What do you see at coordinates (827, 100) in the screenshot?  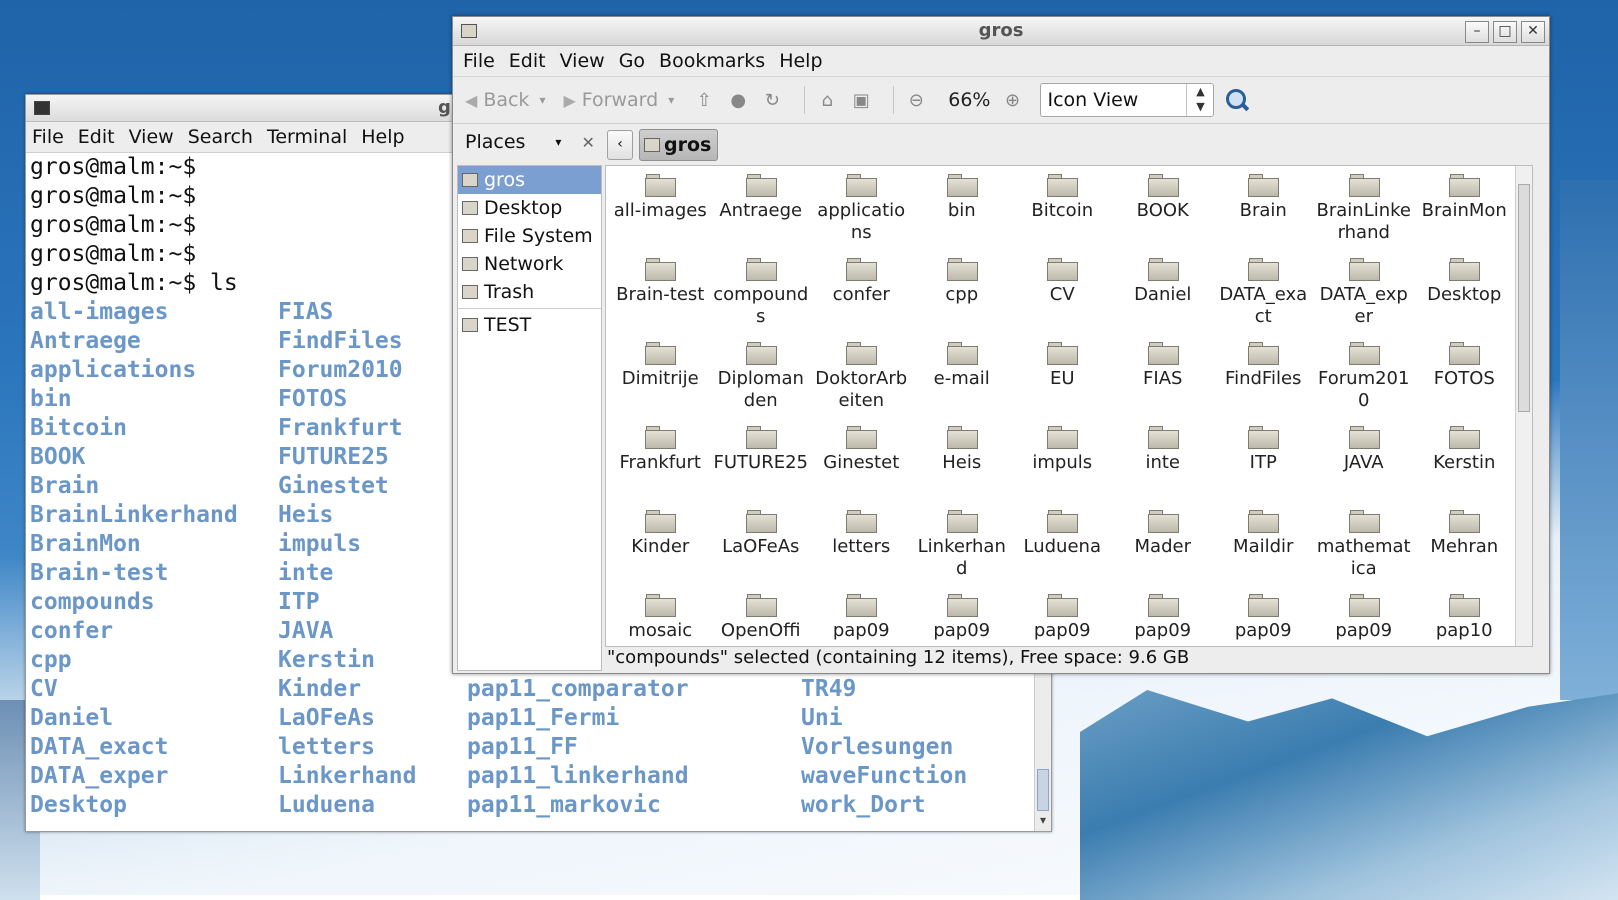 I see `home-icon: ⌂` at bounding box center [827, 100].